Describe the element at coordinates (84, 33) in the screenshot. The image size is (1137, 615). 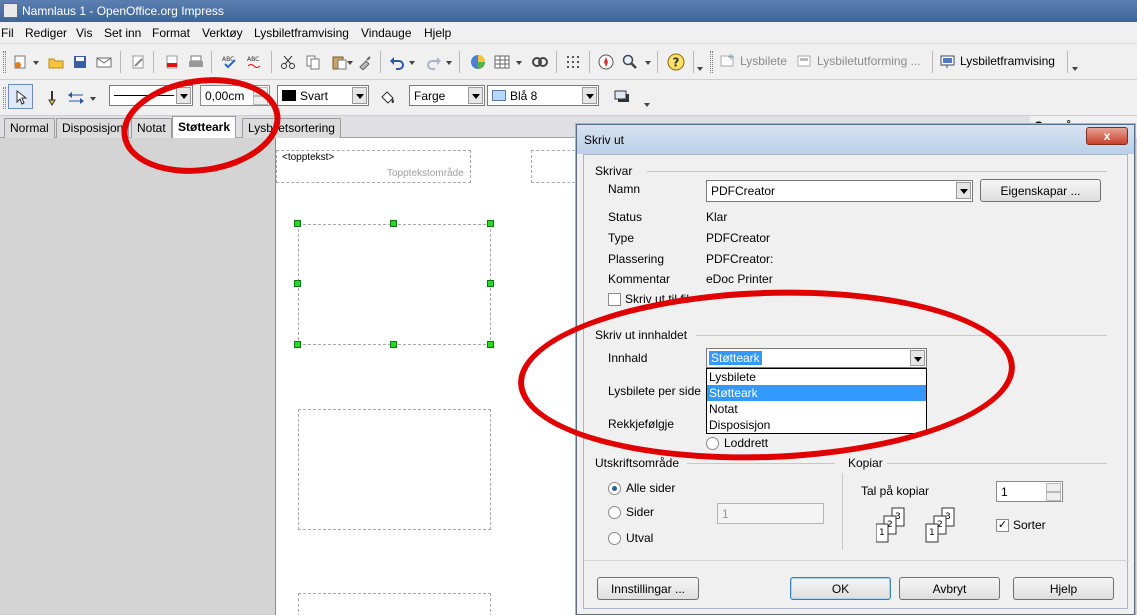
I see `menu-vis: Vis` at that location.